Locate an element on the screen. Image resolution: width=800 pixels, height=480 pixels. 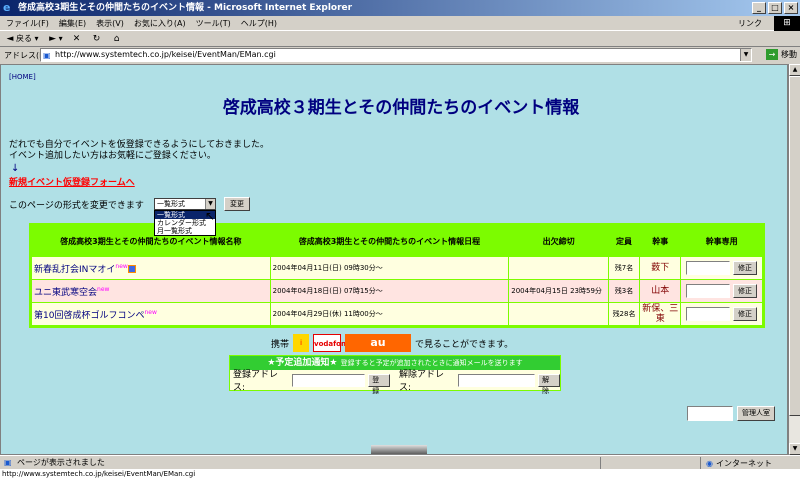
intro-line-2: イベント追加したい方はお気軽にご登録ください。 is located at coordinates (112, 156).